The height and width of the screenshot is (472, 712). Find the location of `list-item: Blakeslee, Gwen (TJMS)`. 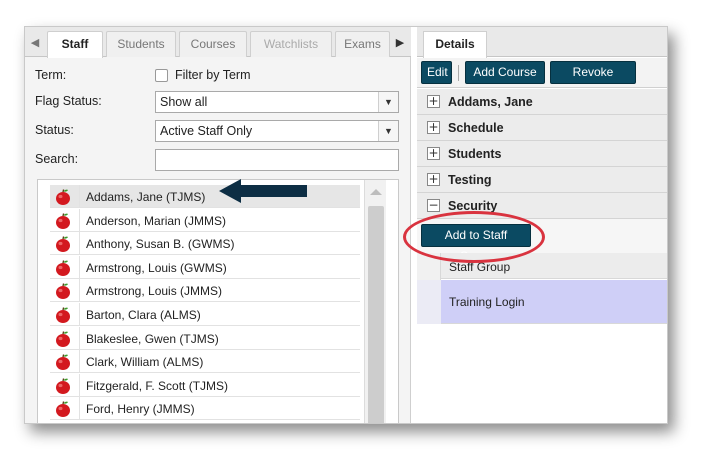

list-item: Blakeslee, Gwen (TJMS) is located at coordinates (205, 338).